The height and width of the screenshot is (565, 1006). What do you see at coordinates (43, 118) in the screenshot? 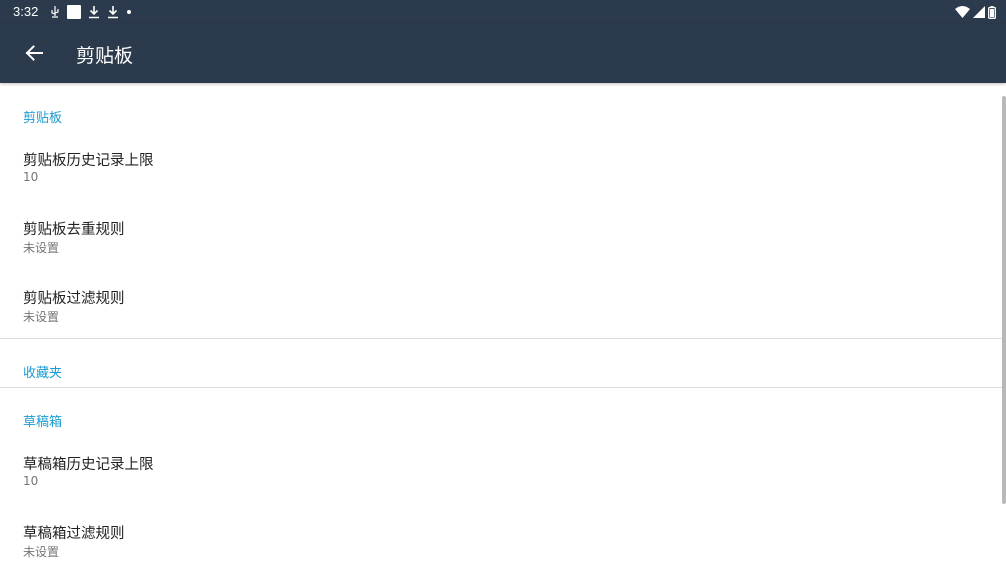
I see `category-header-clipboard: 剪贴板` at bounding box center [43, 118].